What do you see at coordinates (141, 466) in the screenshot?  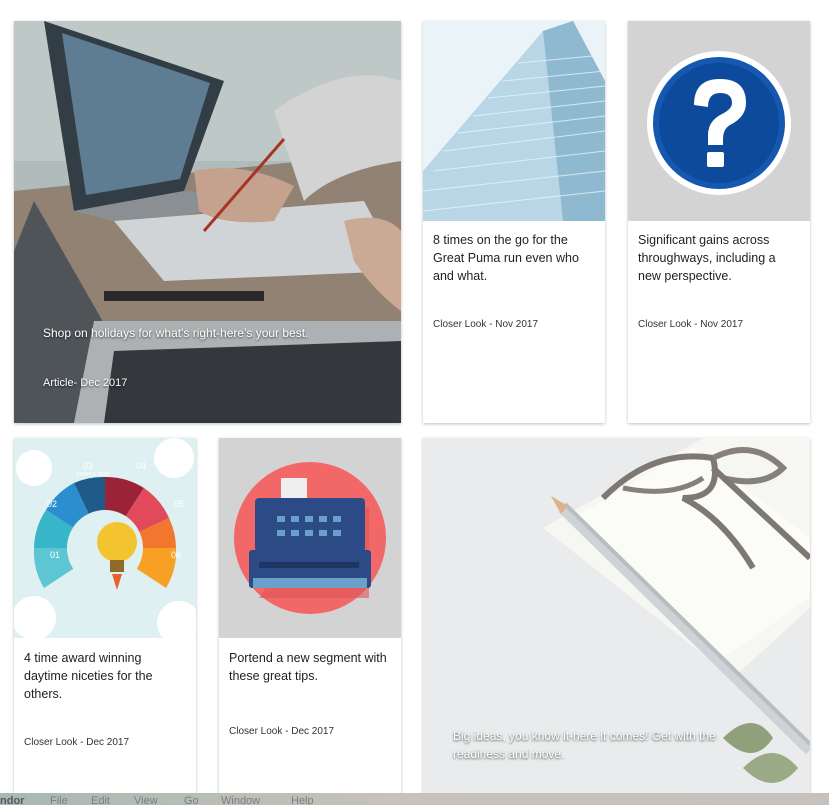 I see `infographic-label-04: 04` at bounding box center [141, 466].